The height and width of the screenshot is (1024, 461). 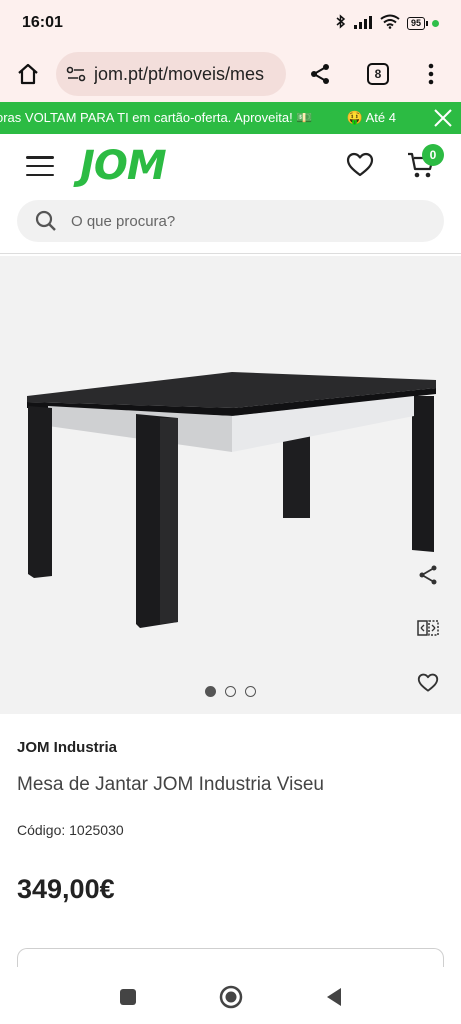 I want to click on product-code: Código: 1025030, so click(x=70, y=830).